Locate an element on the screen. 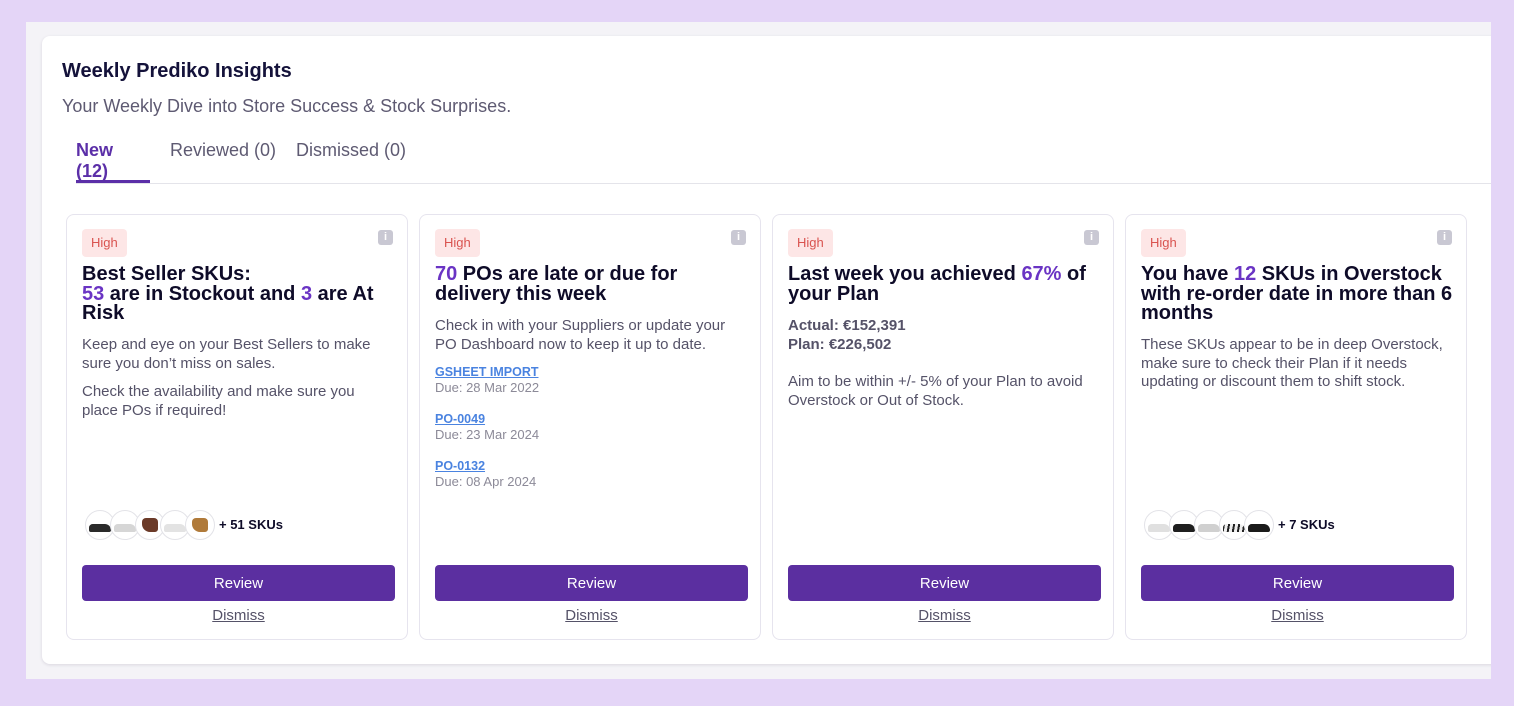  po-due-date: Due: 08 Apr 2024 is located at coordinates (486, 481).